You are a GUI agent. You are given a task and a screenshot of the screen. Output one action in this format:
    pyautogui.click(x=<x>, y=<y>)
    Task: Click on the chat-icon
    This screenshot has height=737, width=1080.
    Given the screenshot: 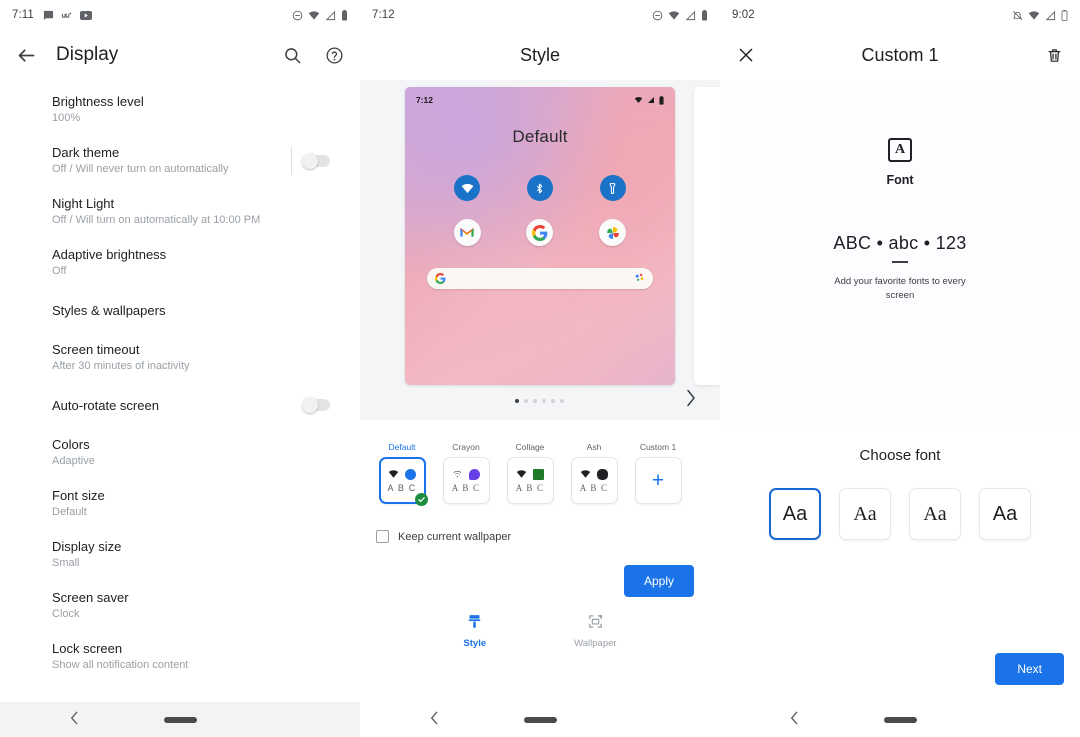 What is the action you would take?
    pyautogui.click(x=48, y=15)
    